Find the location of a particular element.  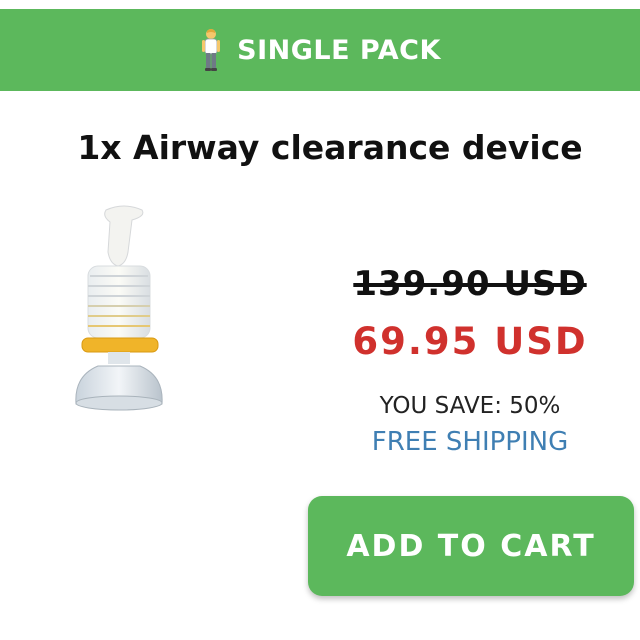

person-standing-icon is located at coordinates (211, 50).